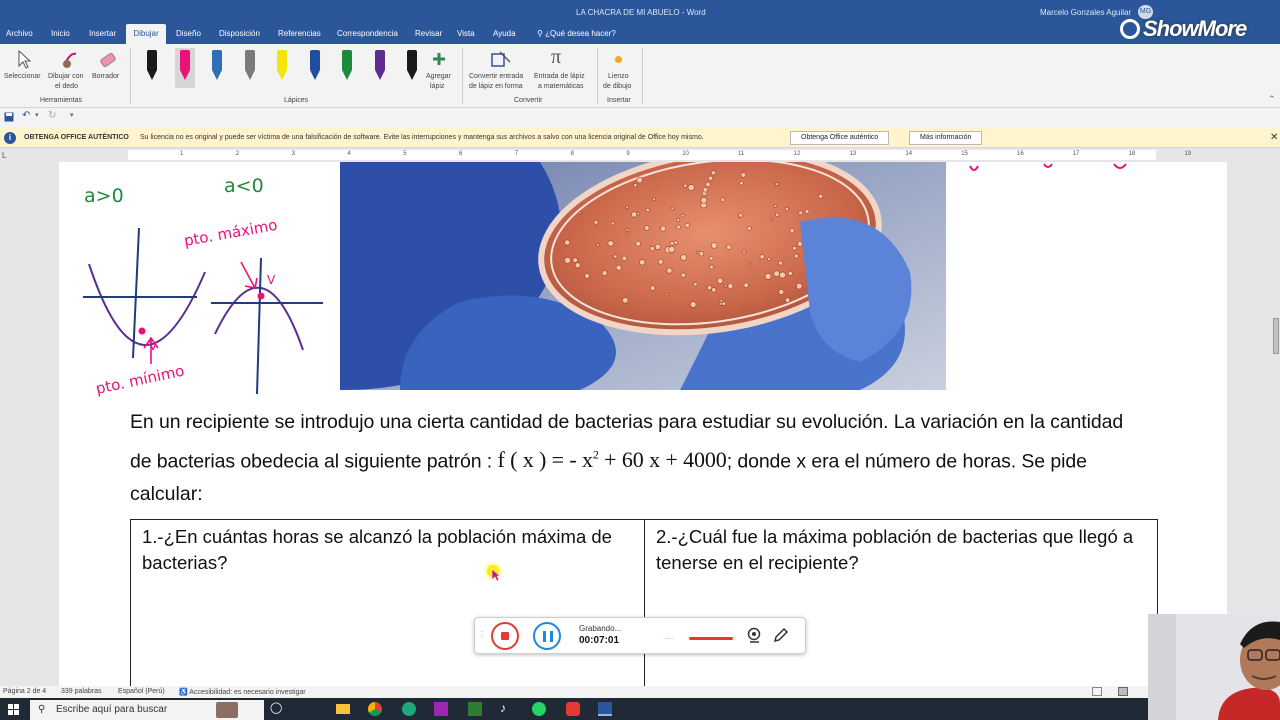 This screenshot has width=1280, height=720. Describe the element at coordinates (1020, 154) in the screenshot. I see `ruler-number: 16` at that location.